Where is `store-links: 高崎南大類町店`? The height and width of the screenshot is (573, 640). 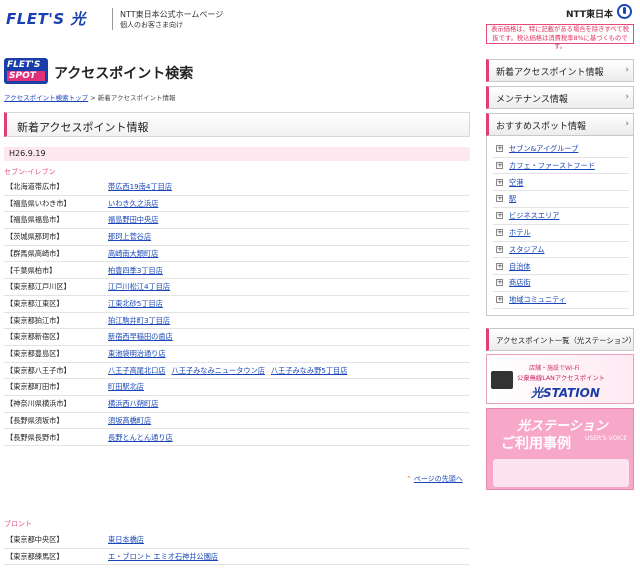
store-links: 高崎南大類町店 is located at coordinates (136, 254).